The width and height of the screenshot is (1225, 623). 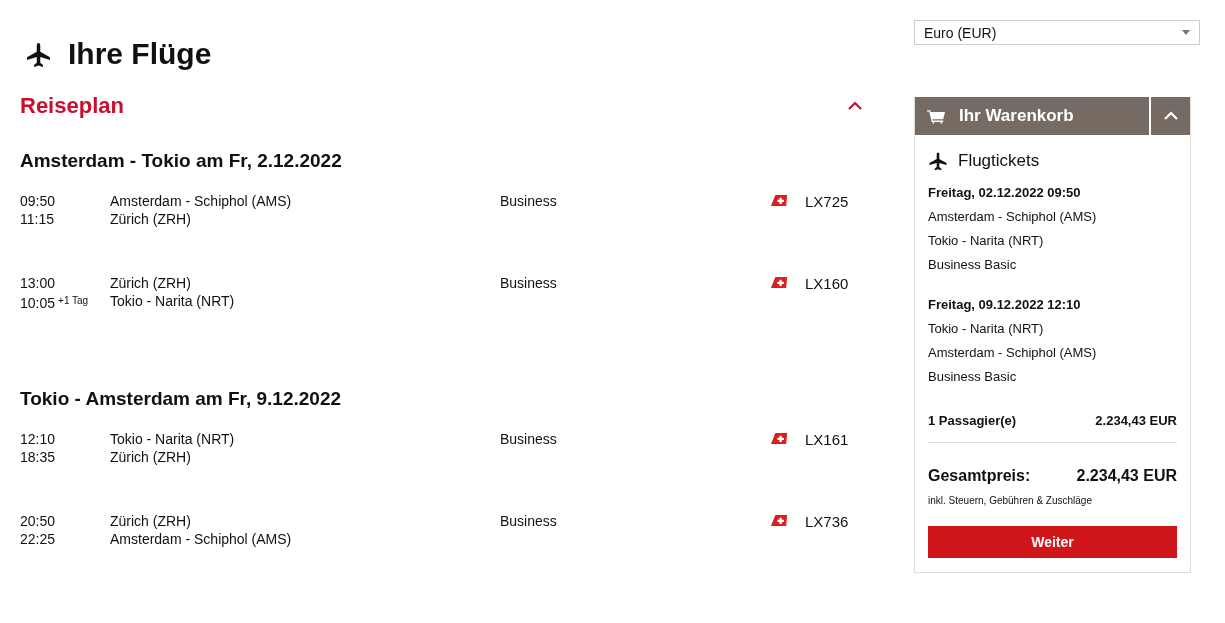 What do you see at coordinates (38, 201) in the screenshot?
I see `departure-time: 09:50` at bounding box center [38, 201].